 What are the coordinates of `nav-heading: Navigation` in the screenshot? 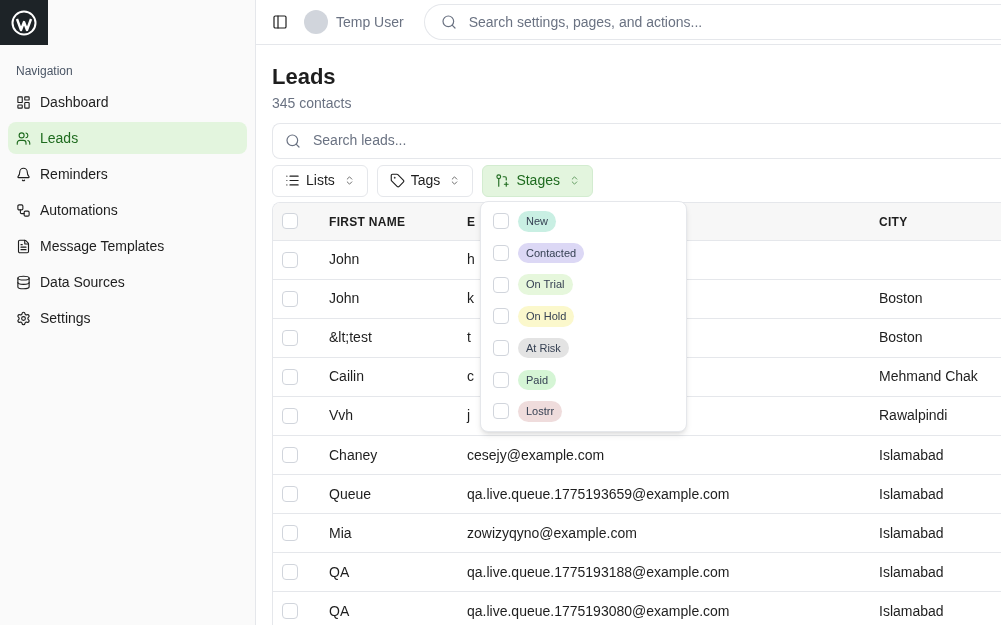 It's located at (44, 71).